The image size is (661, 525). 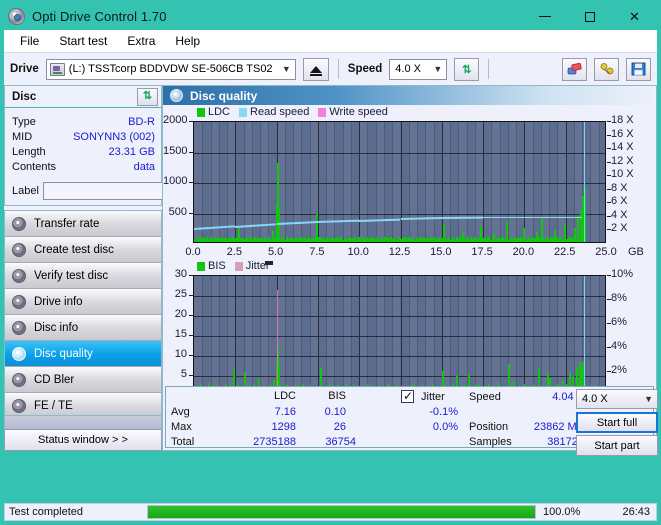 What do you see at coordinates (283, 427) in the screenshot?
I see `stats-ldc-max: 1298` at bounding box center [283, 427].